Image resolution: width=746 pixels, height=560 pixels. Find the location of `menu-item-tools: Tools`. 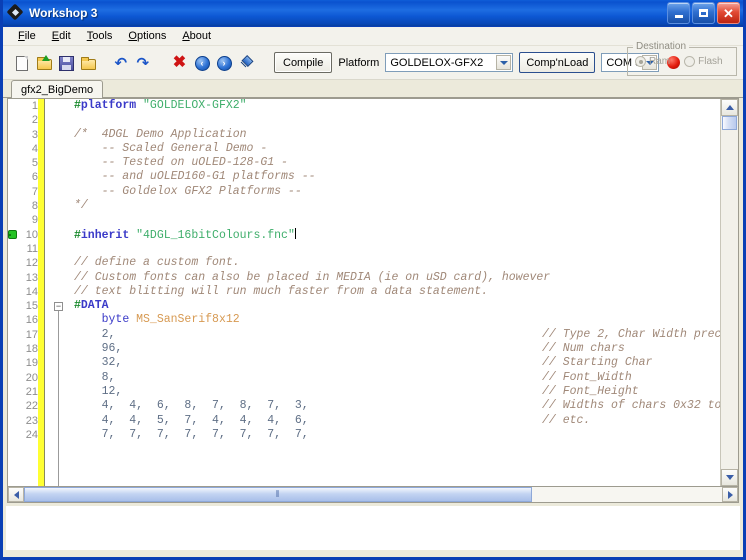

menu-item-tools: Tools is located at coordinates (100, 36).